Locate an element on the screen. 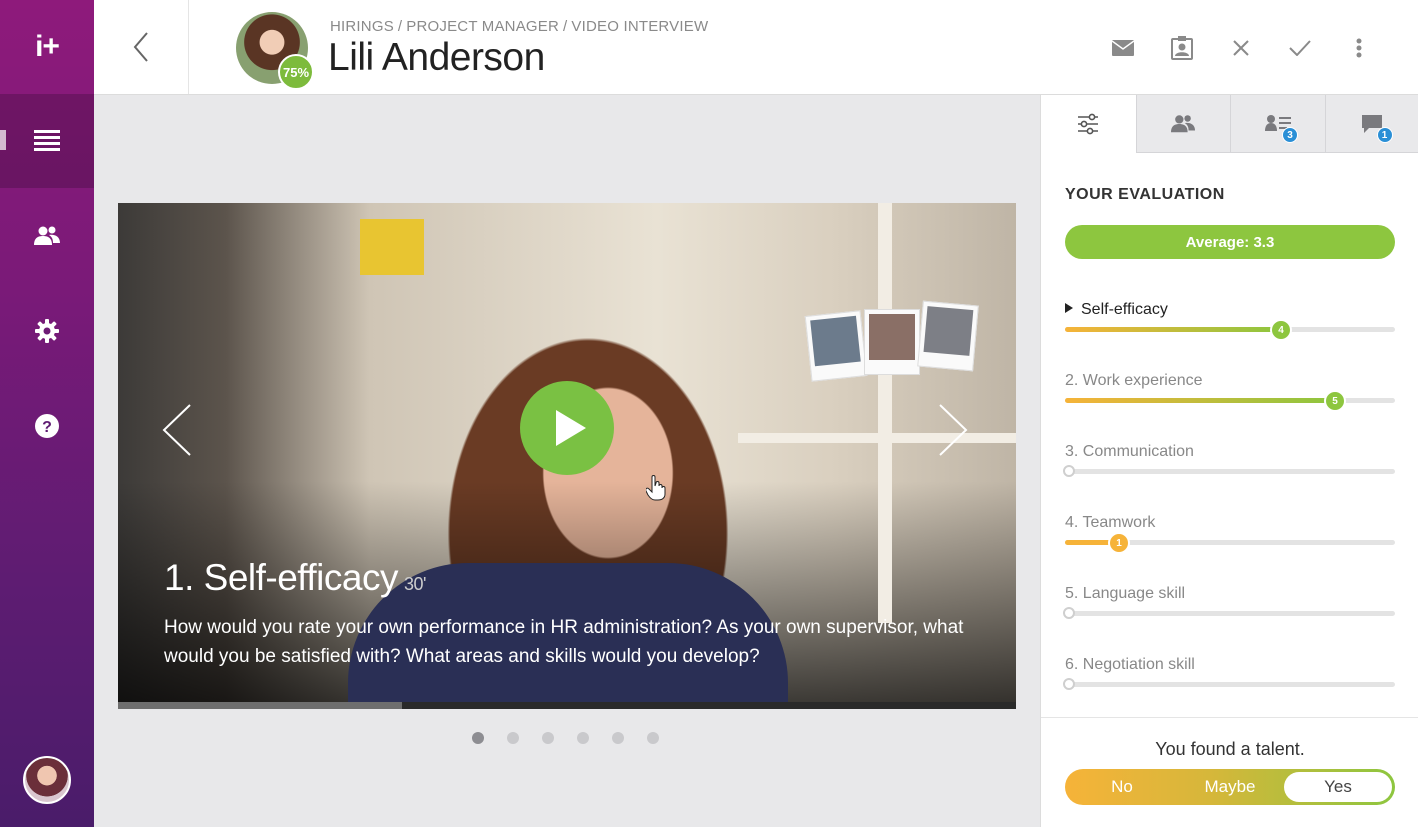 The image size is (1418, 827). breadcrumb-item: PROJECT MANAGER is located at coordinates (482, 26).